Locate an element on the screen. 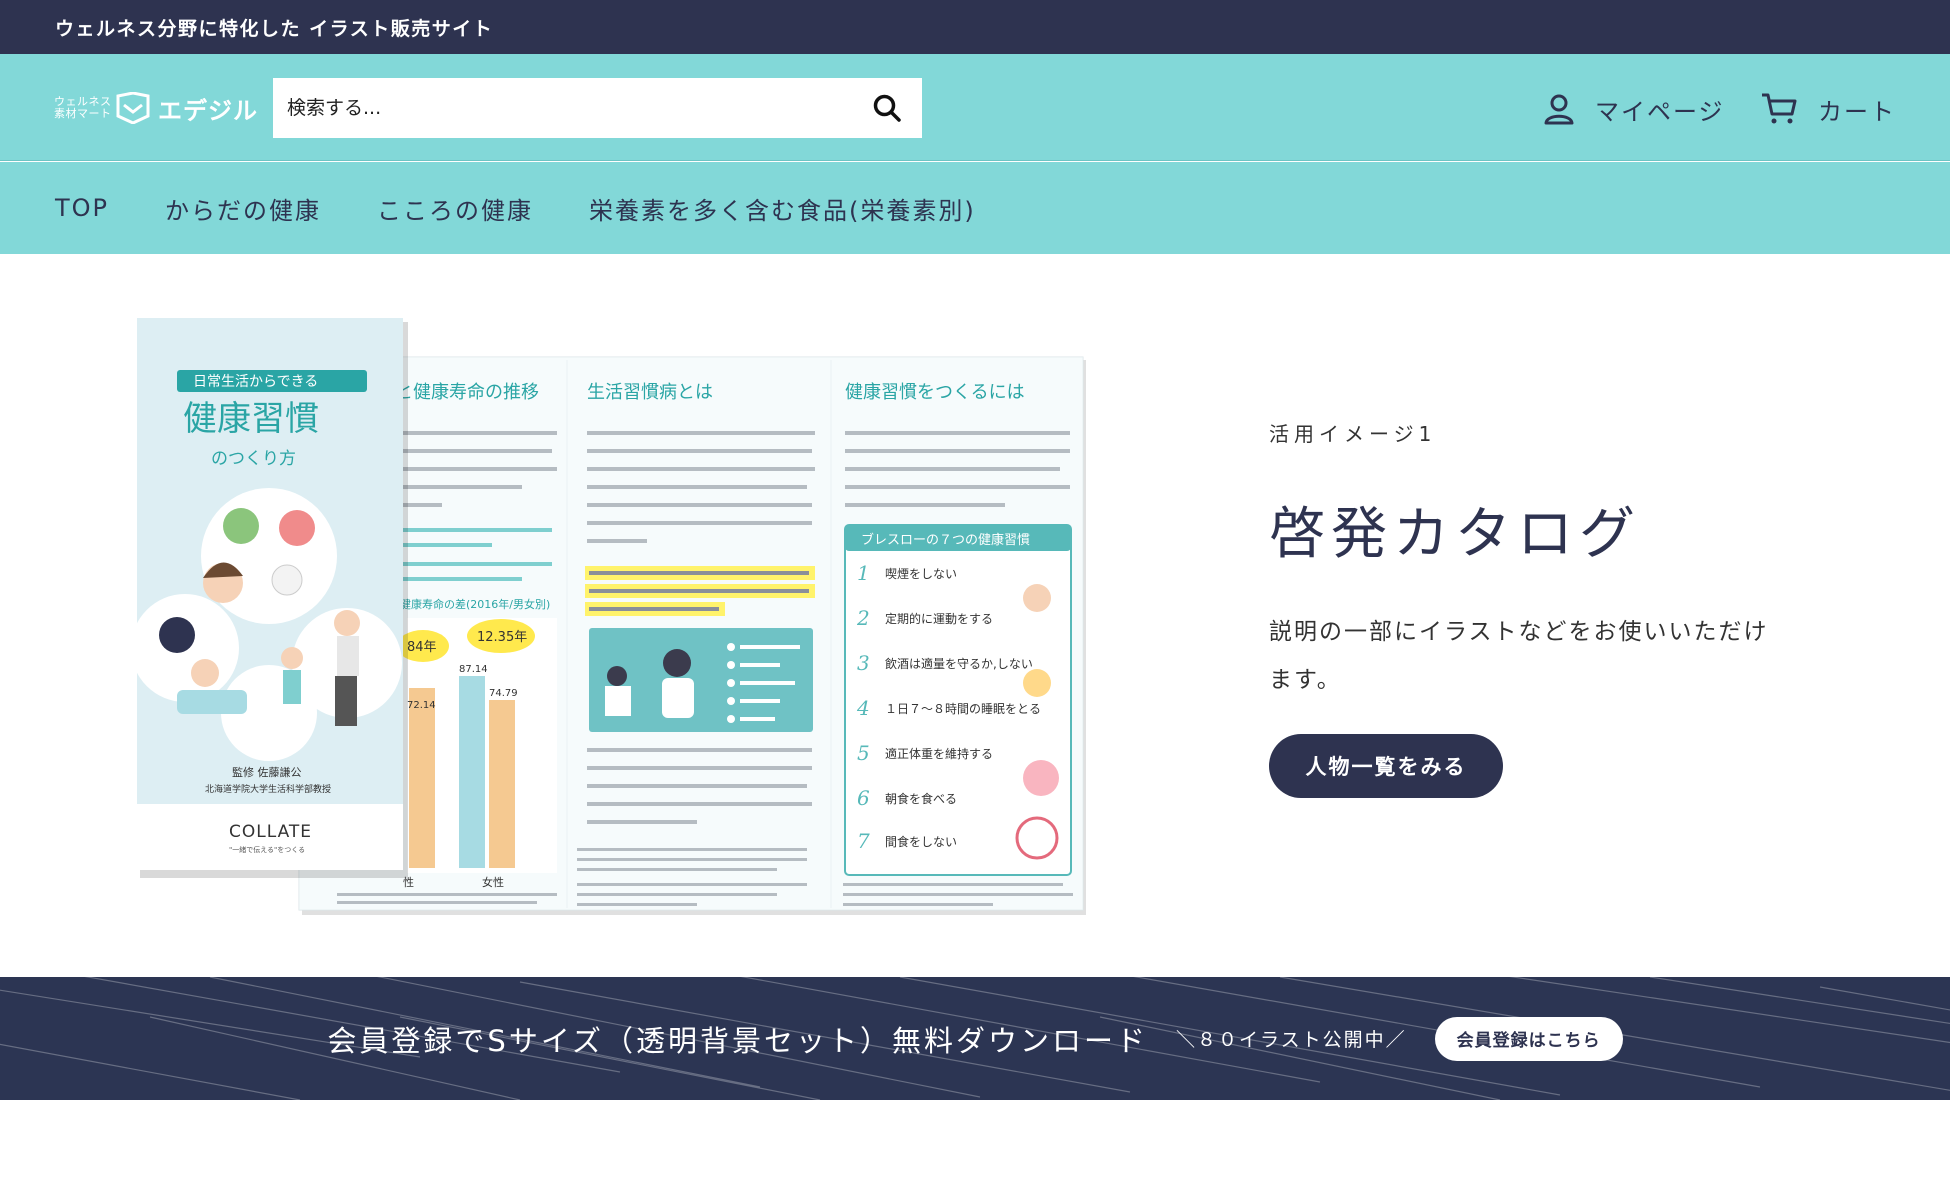  panel2-title: 生活習慣病とは is located at coordinates (650, 392).